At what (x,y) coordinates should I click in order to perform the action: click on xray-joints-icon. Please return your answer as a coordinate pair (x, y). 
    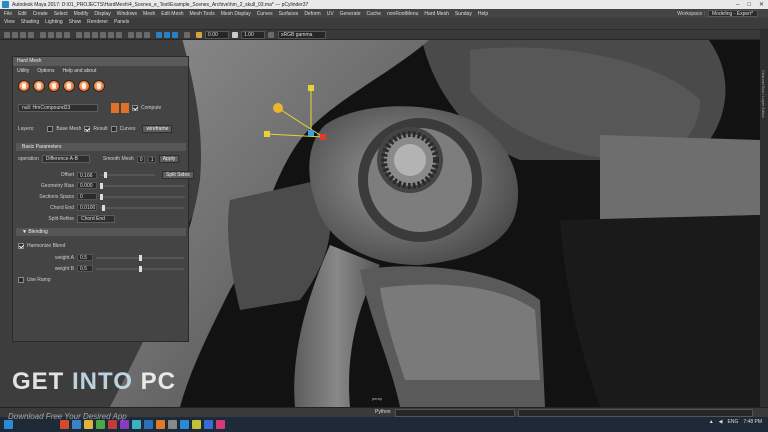
    Looking at the image, I should click on (175, 35).